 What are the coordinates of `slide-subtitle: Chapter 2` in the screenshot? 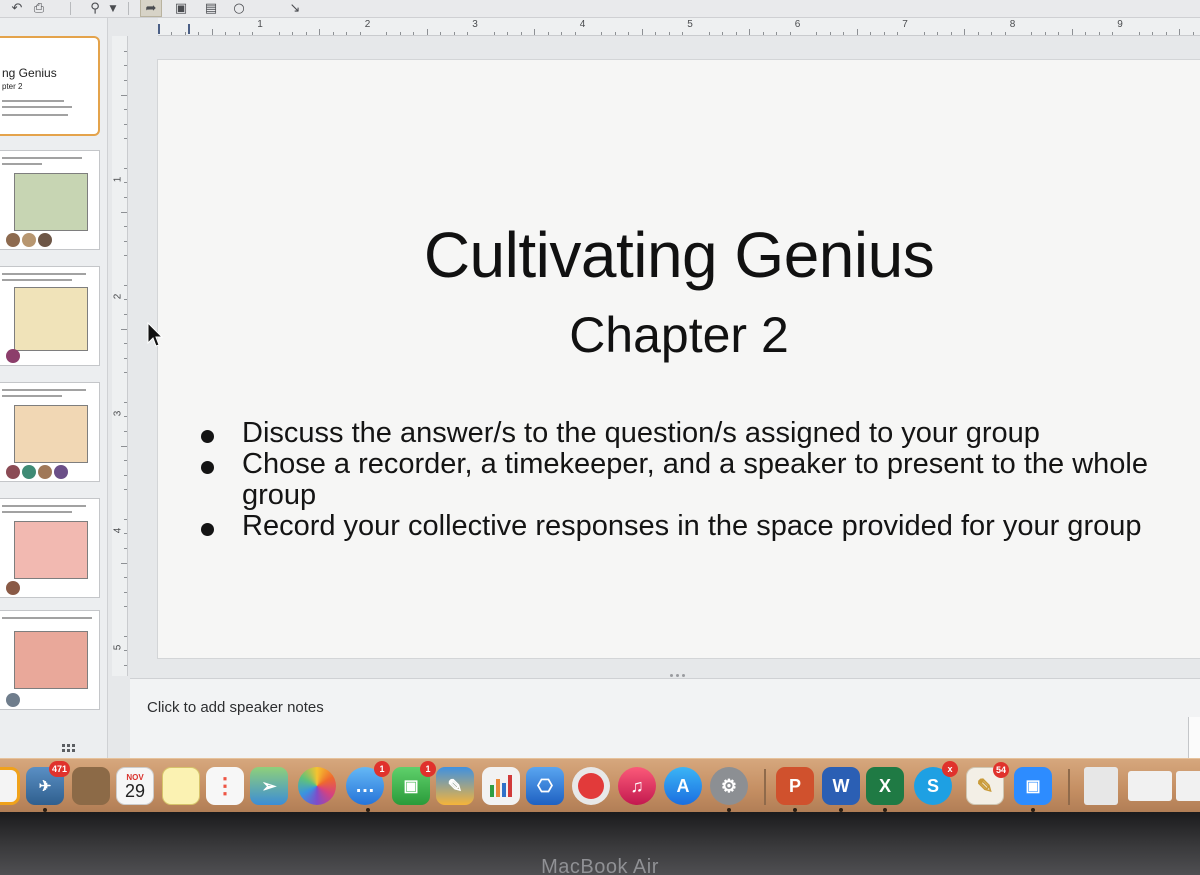 It's located at (679, 335).